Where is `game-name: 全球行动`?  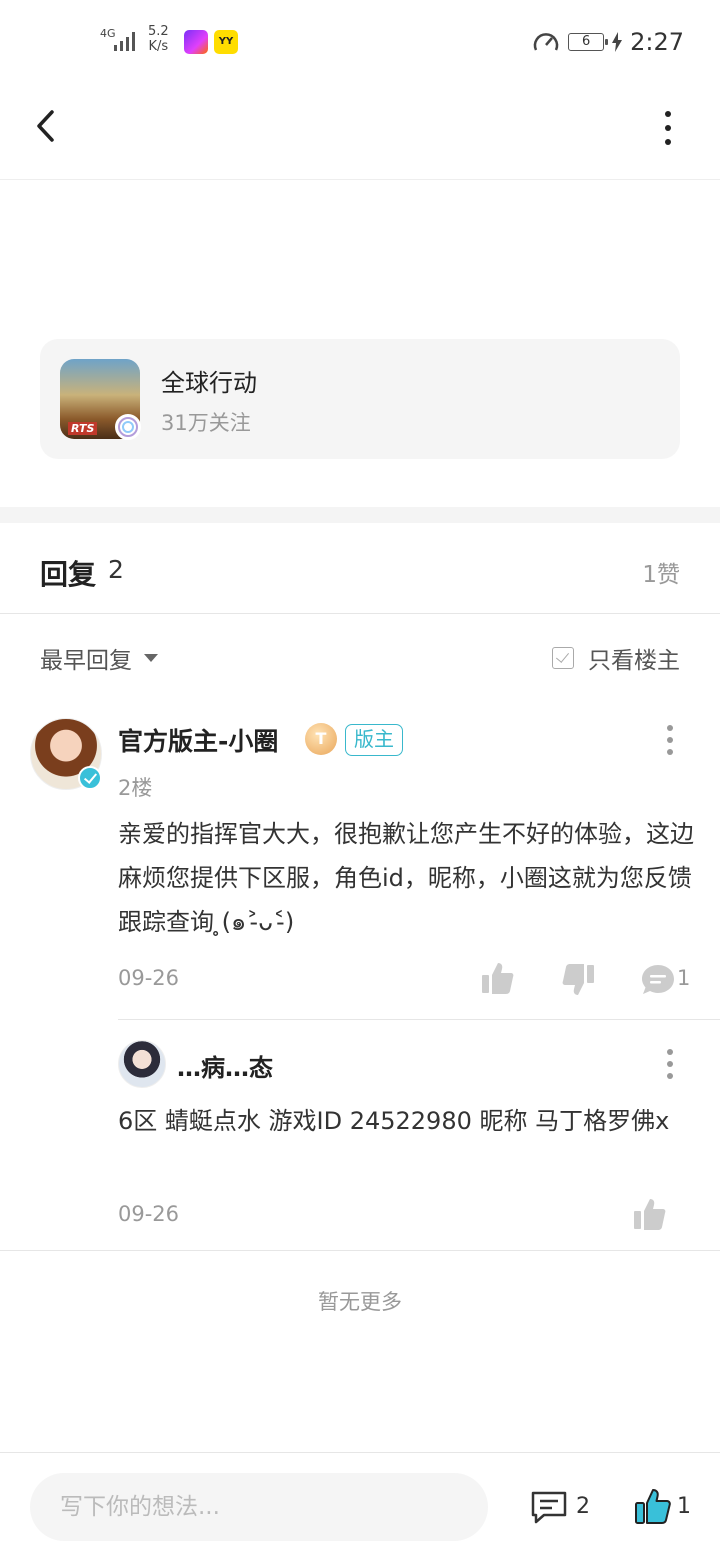 game-name: 全球行动 is located at coordinates (209, 383).